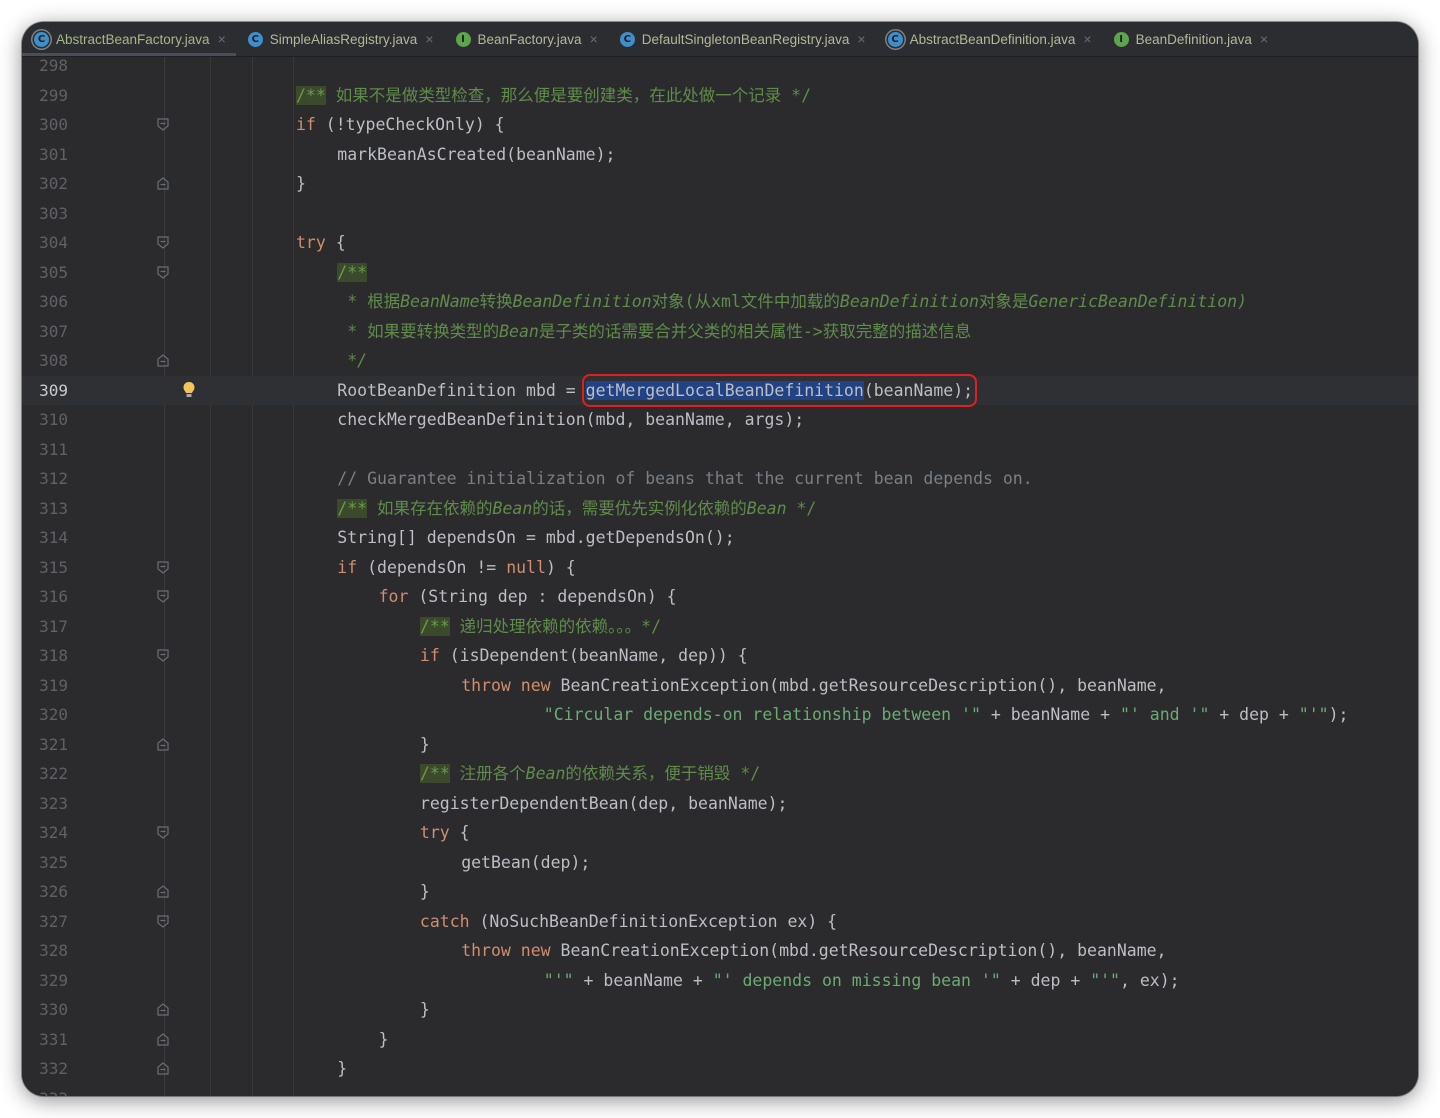 This screenshot has width=1440, height=1118. Describe the element at coordinates (1045, 980) in the screenshot. I see `code-token: + dep +` at that location.